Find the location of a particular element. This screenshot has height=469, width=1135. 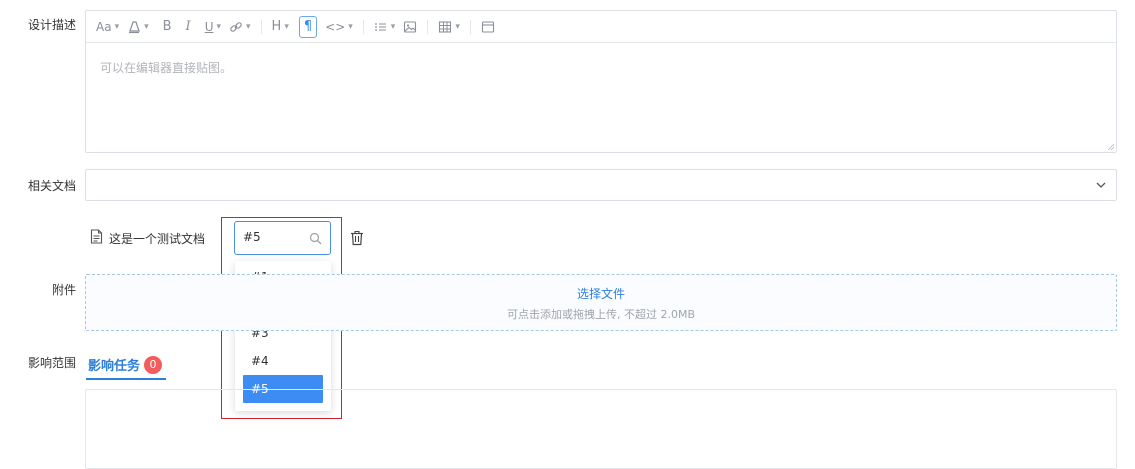

attachment-label: 附件 is located at coordinates (63, 290).